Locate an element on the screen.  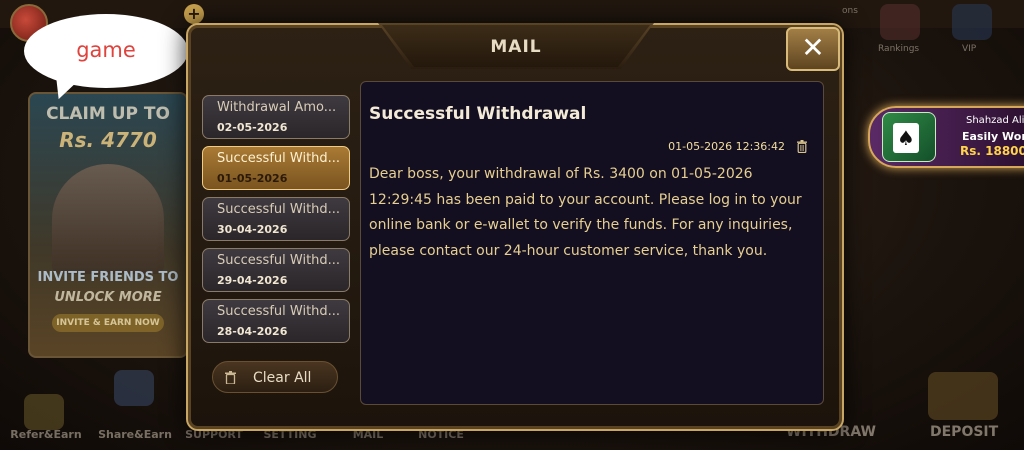
mail-item-date: 29-04-2026 is located at coordinates (252, 280).